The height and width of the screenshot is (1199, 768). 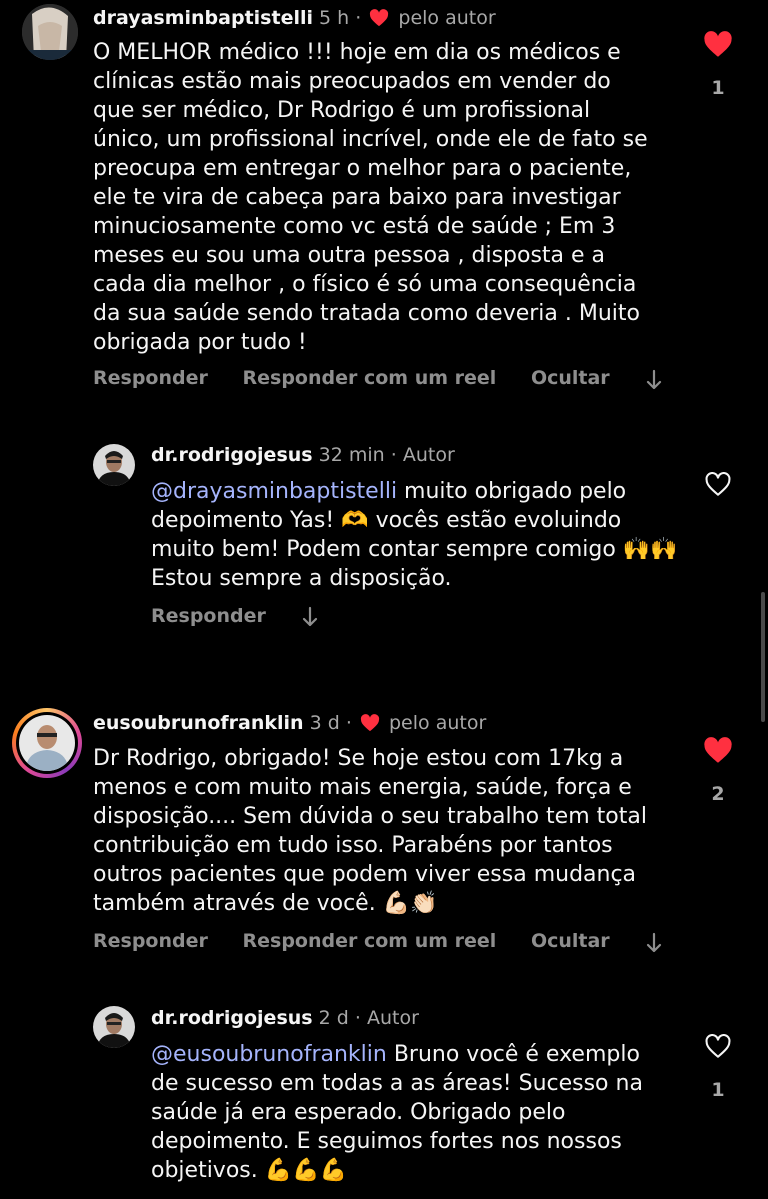 I want to click on like-count: 2, so click(x=718, y=794).